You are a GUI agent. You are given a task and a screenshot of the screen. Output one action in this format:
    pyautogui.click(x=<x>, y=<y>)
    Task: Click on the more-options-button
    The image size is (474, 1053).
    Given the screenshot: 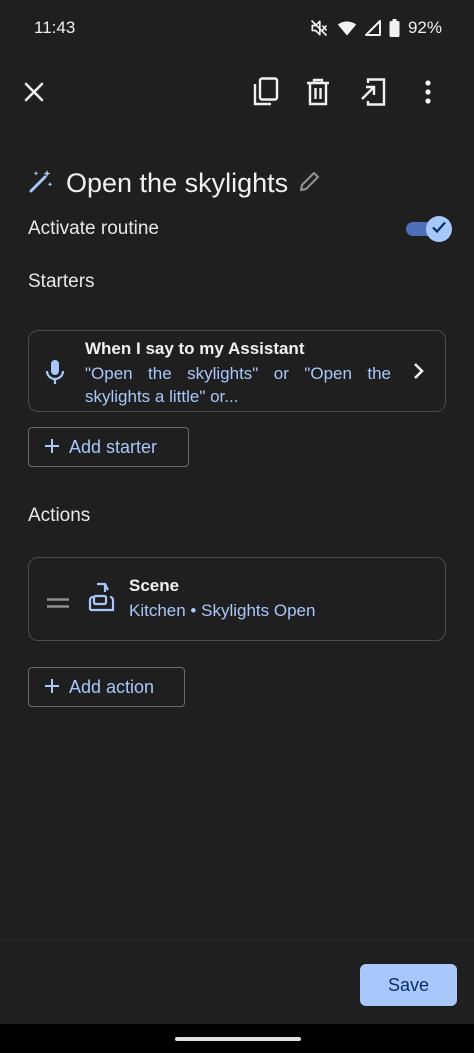 What is the action you would take?
    pyautogui.click(x=428, y=94)
    